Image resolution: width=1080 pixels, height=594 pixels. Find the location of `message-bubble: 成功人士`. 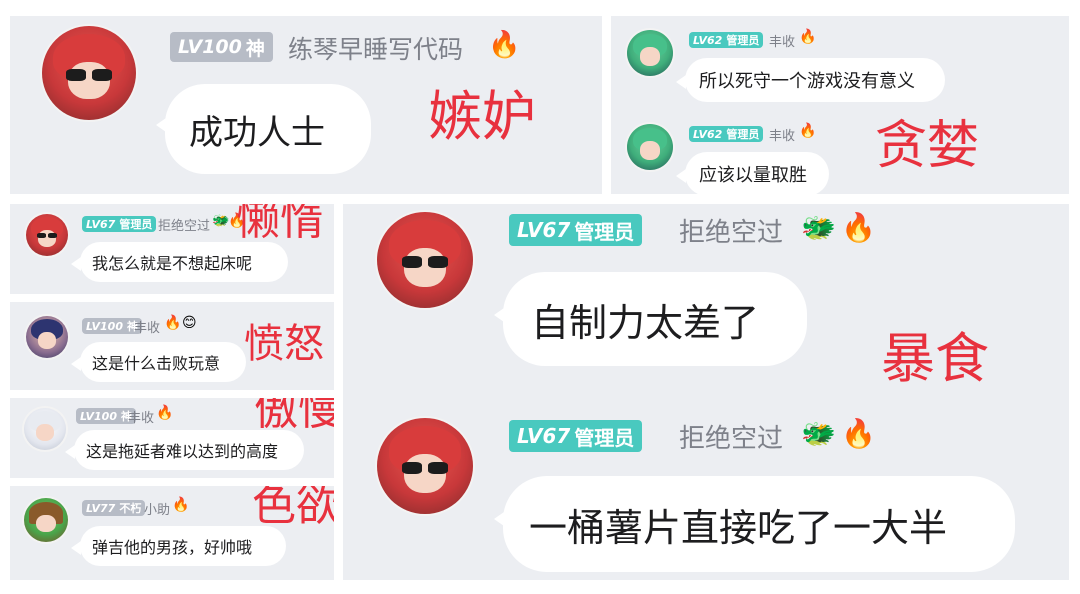

message-bubble: 成功人士 is located at coordinates (263, 129).